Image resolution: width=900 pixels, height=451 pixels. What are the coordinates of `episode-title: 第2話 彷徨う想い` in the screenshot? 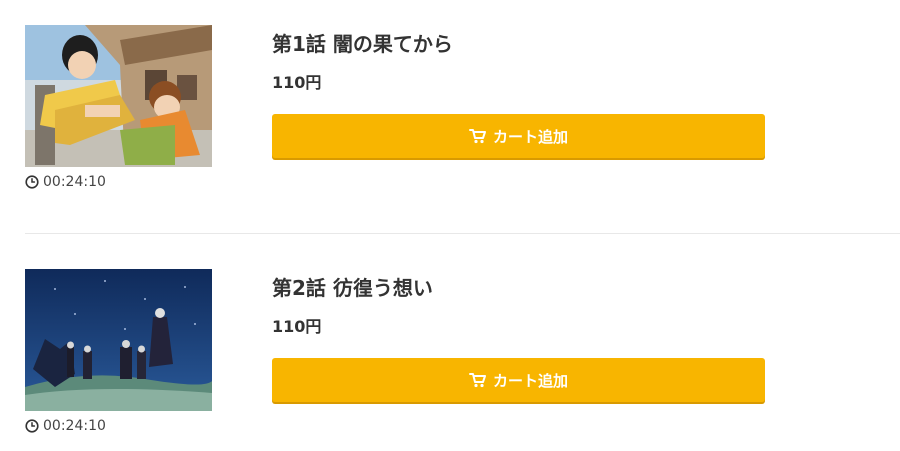 It's located at (352, 286).